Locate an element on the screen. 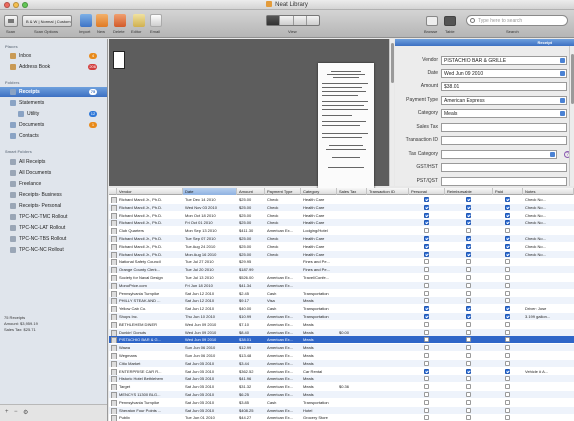 The image size is (574, 421). tax-category-field is located at coordinates (499, 154).